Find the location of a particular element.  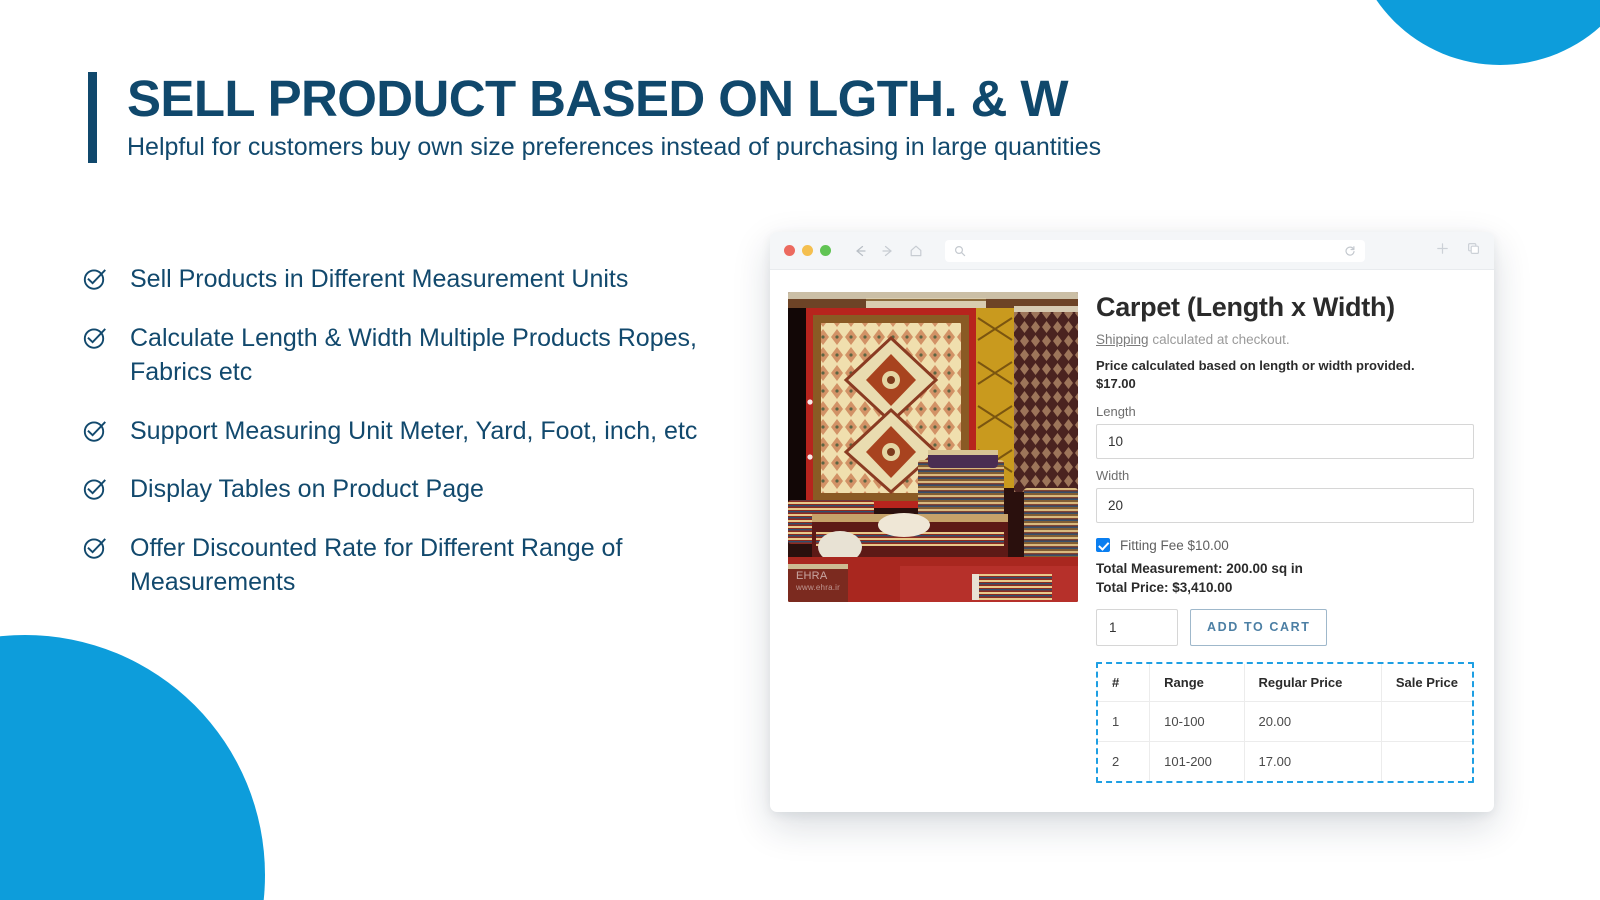

window-traffic-lights is located at coordinates (807, 250).